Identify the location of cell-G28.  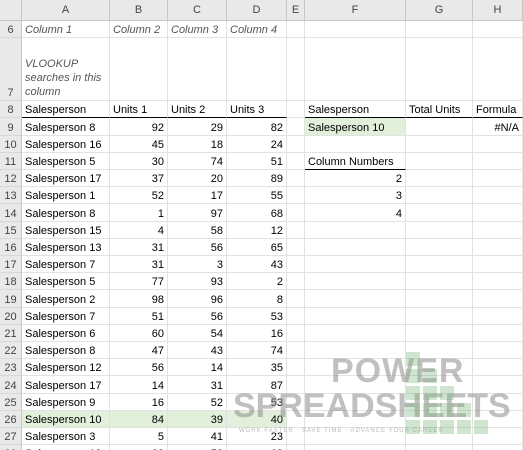
(439, 447).